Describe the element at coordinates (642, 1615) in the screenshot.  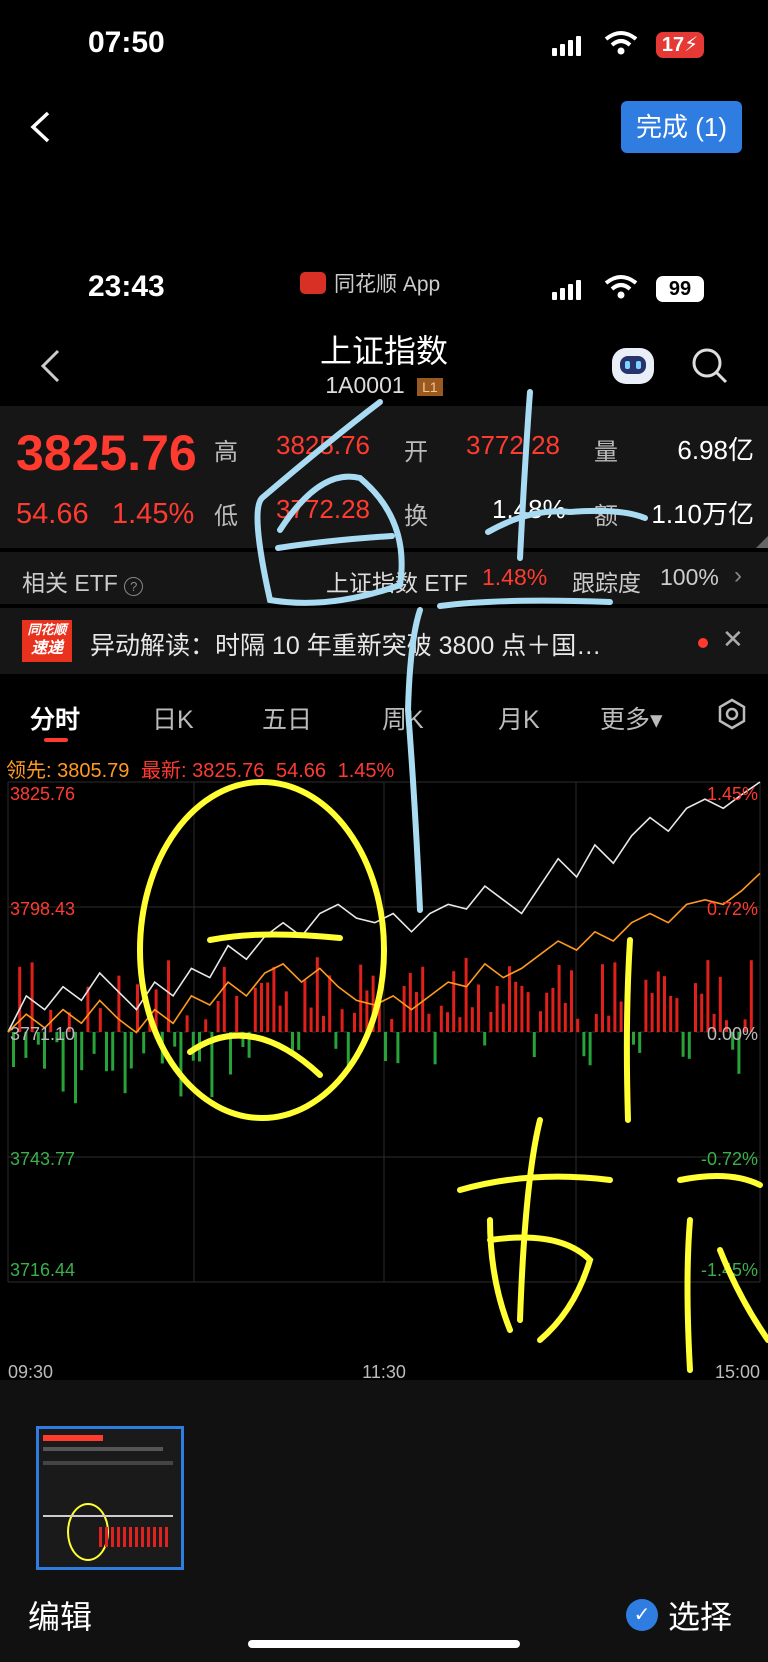
I see `checkmark-circle-icon: ✓` at that location.